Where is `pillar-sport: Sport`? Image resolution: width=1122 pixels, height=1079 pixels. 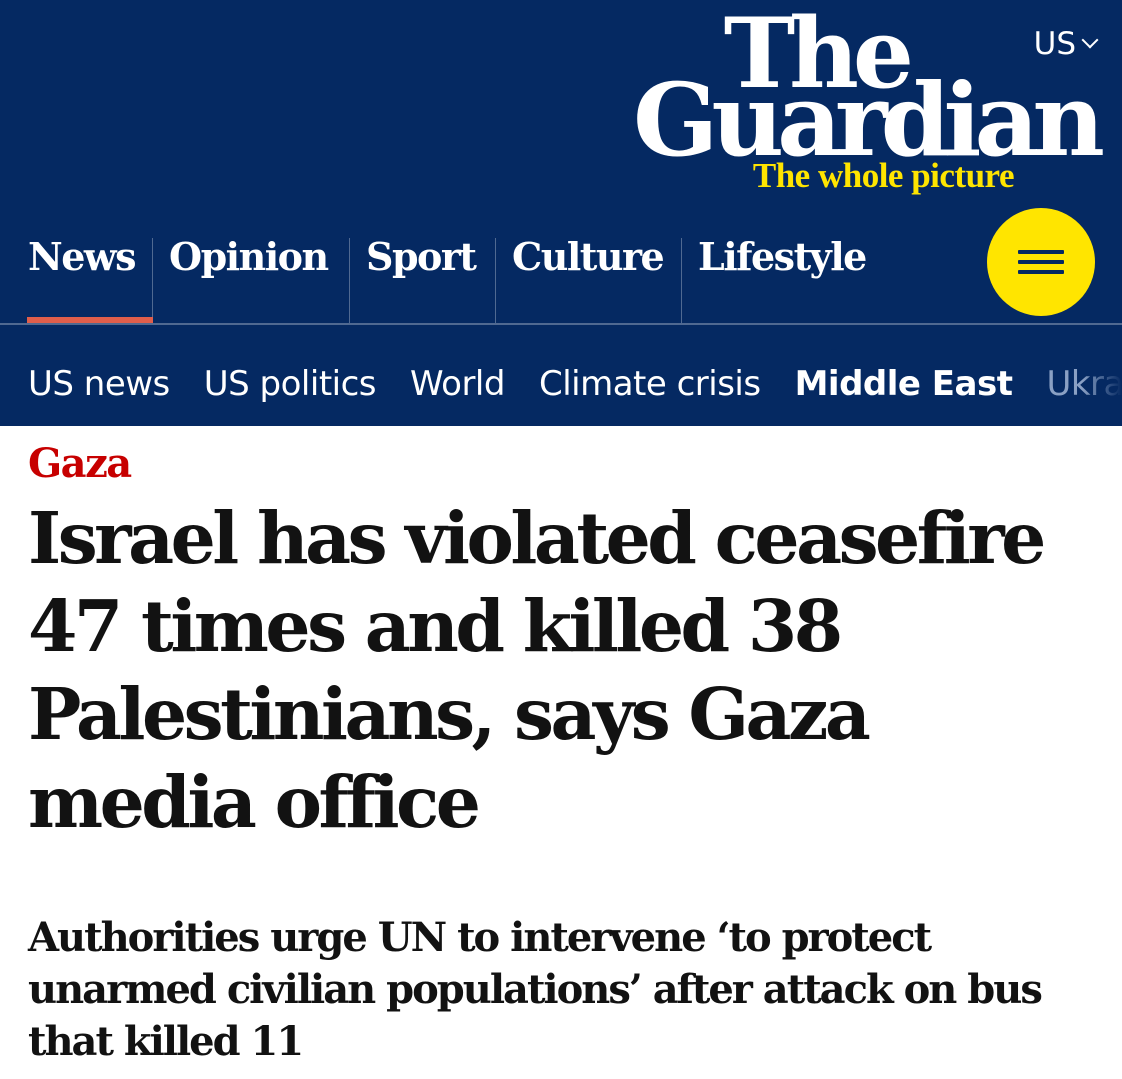 pillar-sport: Sport is located at coordinates (423, 276).